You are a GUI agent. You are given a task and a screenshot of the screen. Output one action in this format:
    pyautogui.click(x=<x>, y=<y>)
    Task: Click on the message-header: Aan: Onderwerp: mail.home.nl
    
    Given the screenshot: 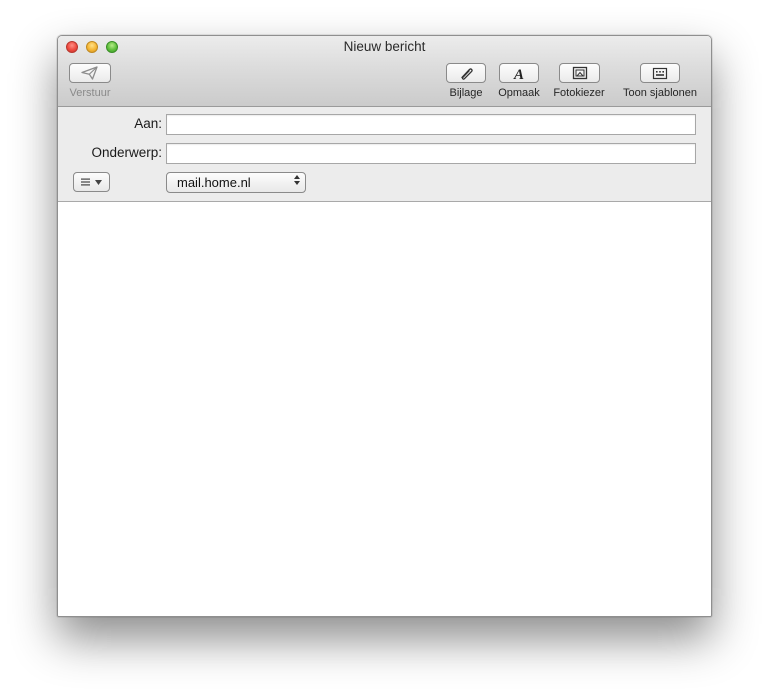 What is the action you would take?
    pyautogui.click(x=384, y=154)
    